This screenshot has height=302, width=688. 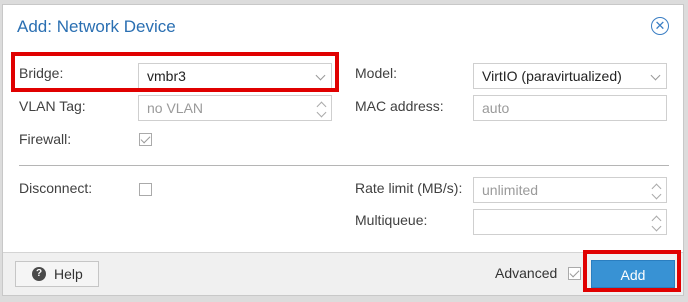 I want to click on bridge-dropdown-trigger, so click(x=320, y=76).